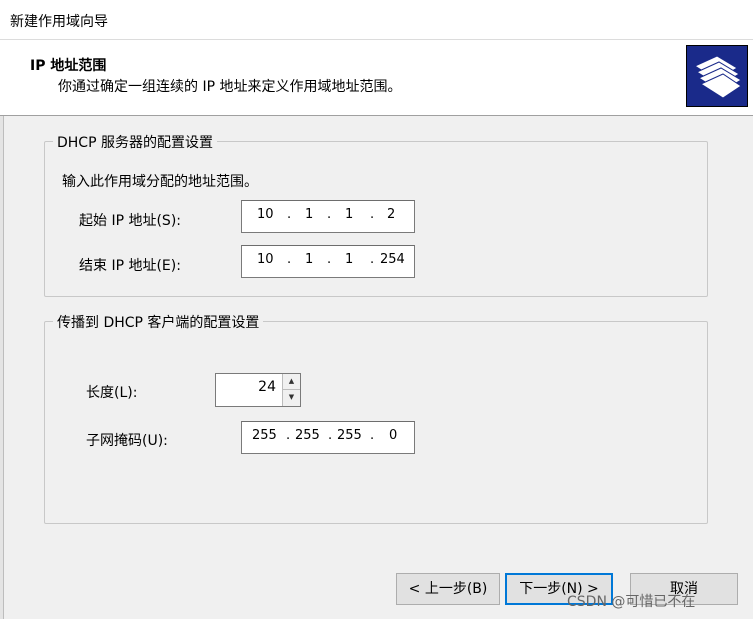  What do you see at coordinates (309, 259) in the screenshot?
I see `end-ip-octet-2: 1` at bounding box center [309, 259].